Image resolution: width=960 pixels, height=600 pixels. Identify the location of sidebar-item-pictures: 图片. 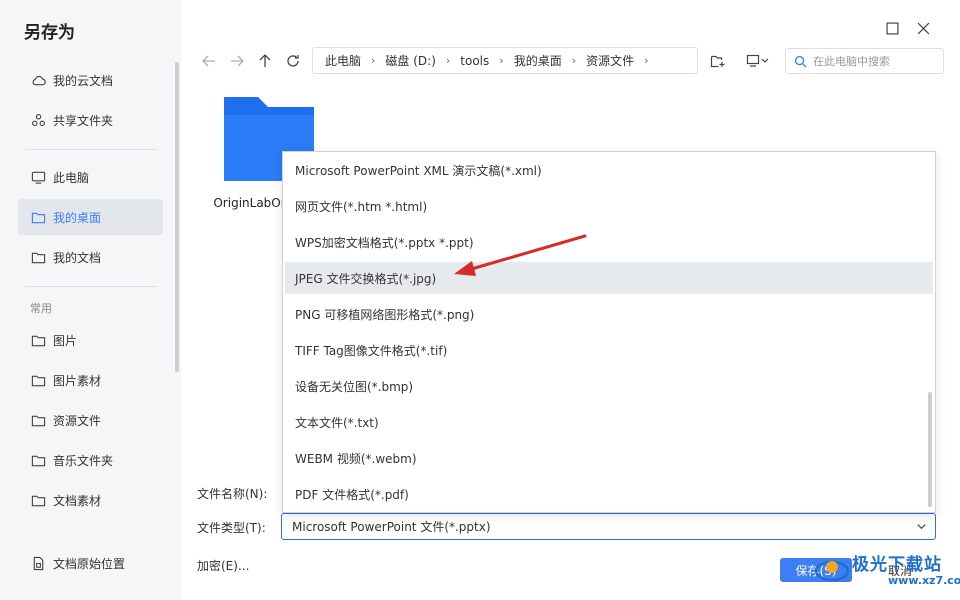
(90, 340).